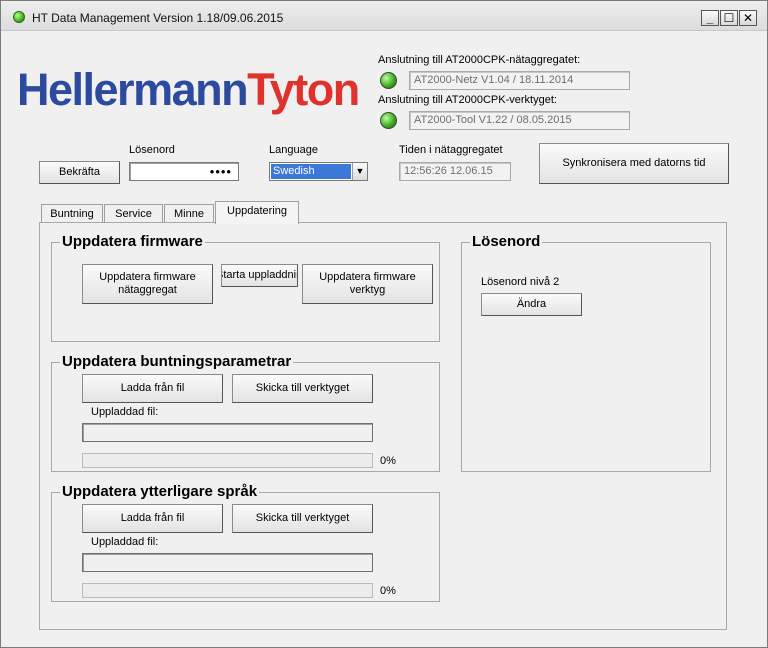 Image resolution: width=768 pixels, height=648 pixels. Describe the element at coordinates (531, 304) in the screenshot. I see `change-password-button: Ändra` at that location.